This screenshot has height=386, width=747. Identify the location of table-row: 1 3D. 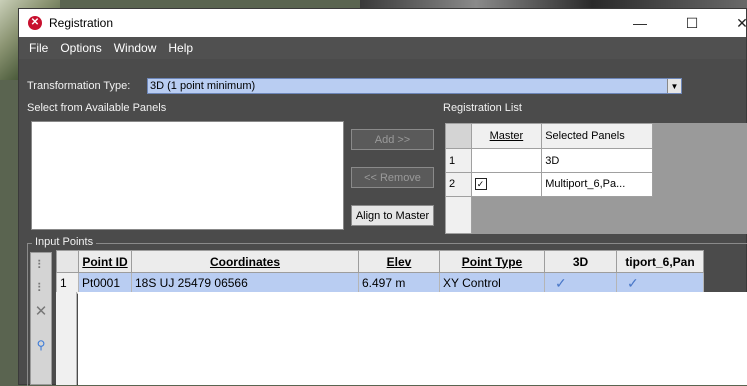
(596, 161).